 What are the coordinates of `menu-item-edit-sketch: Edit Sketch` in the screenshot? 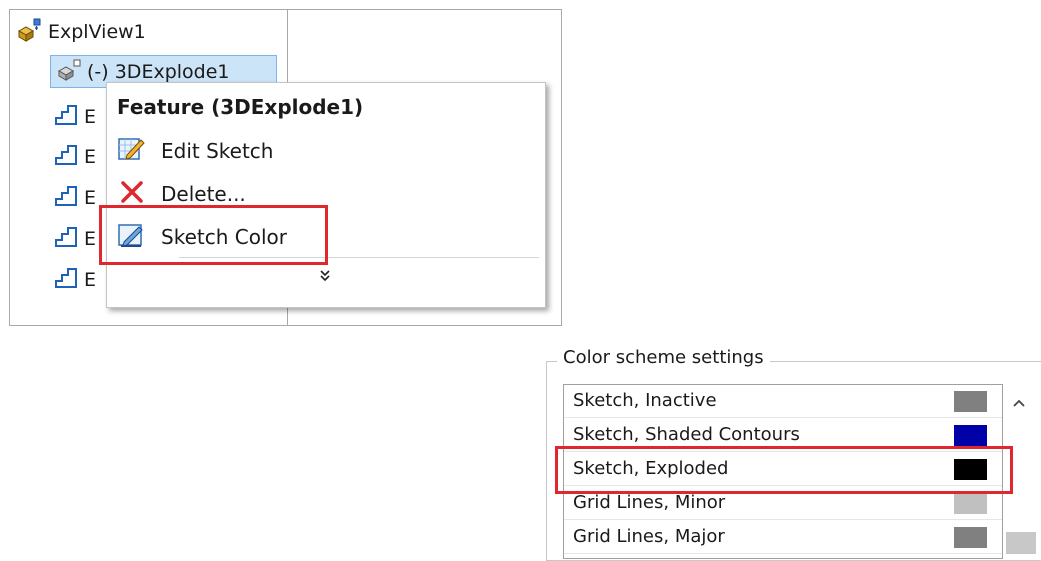 It's located at (195, 151).